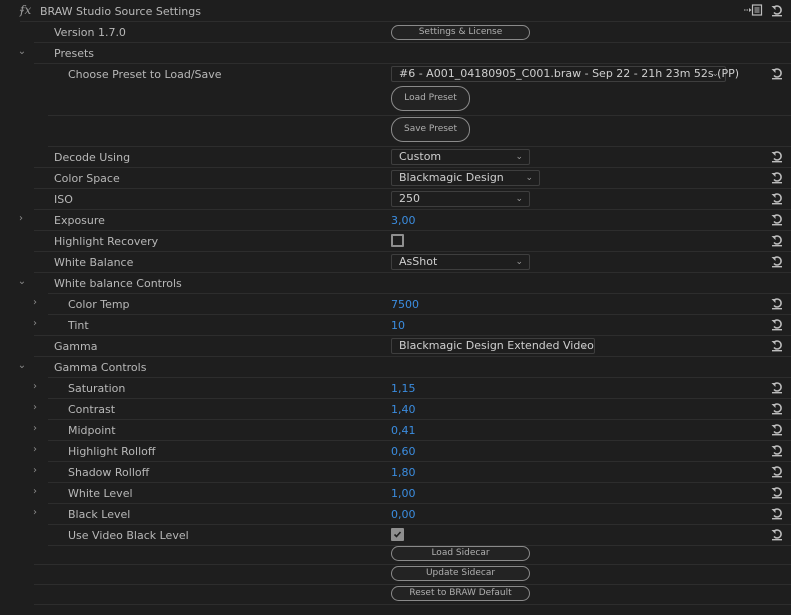  What do you see at coordinates (118, 283) in the screenshot?
I see `wb-controls-label: White balance Controls` at bounding box center [118, 283].